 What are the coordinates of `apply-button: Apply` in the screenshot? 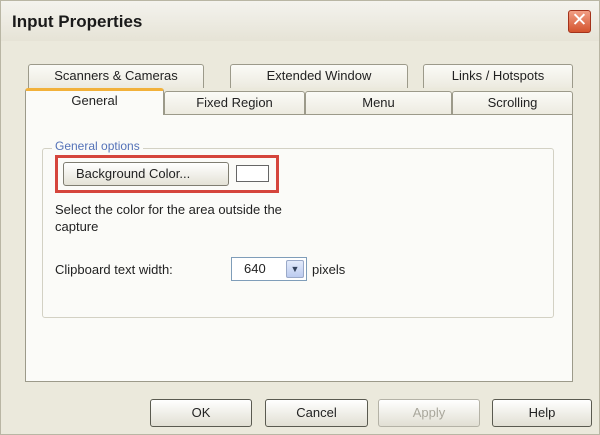 It's located at (429, 413).